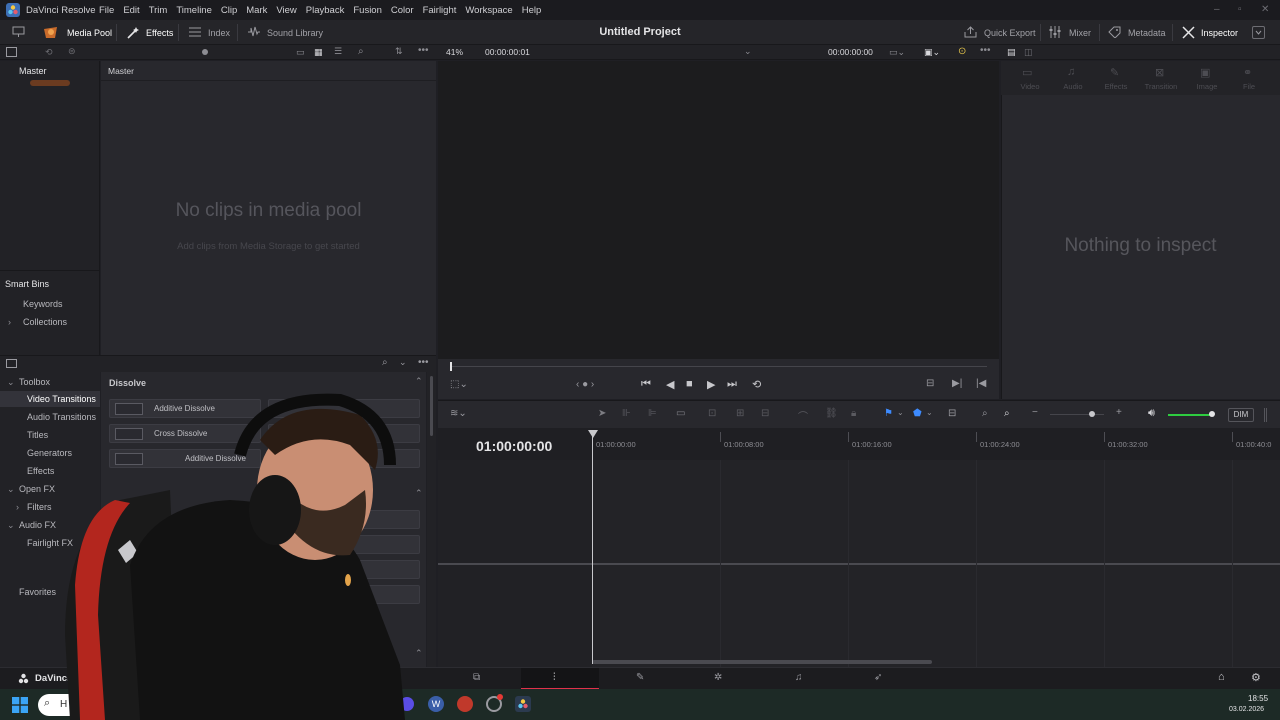  Describe the element at coordinates (853, 413) in the screenshot. I see `lock-icon: 🔒︎` at that location.